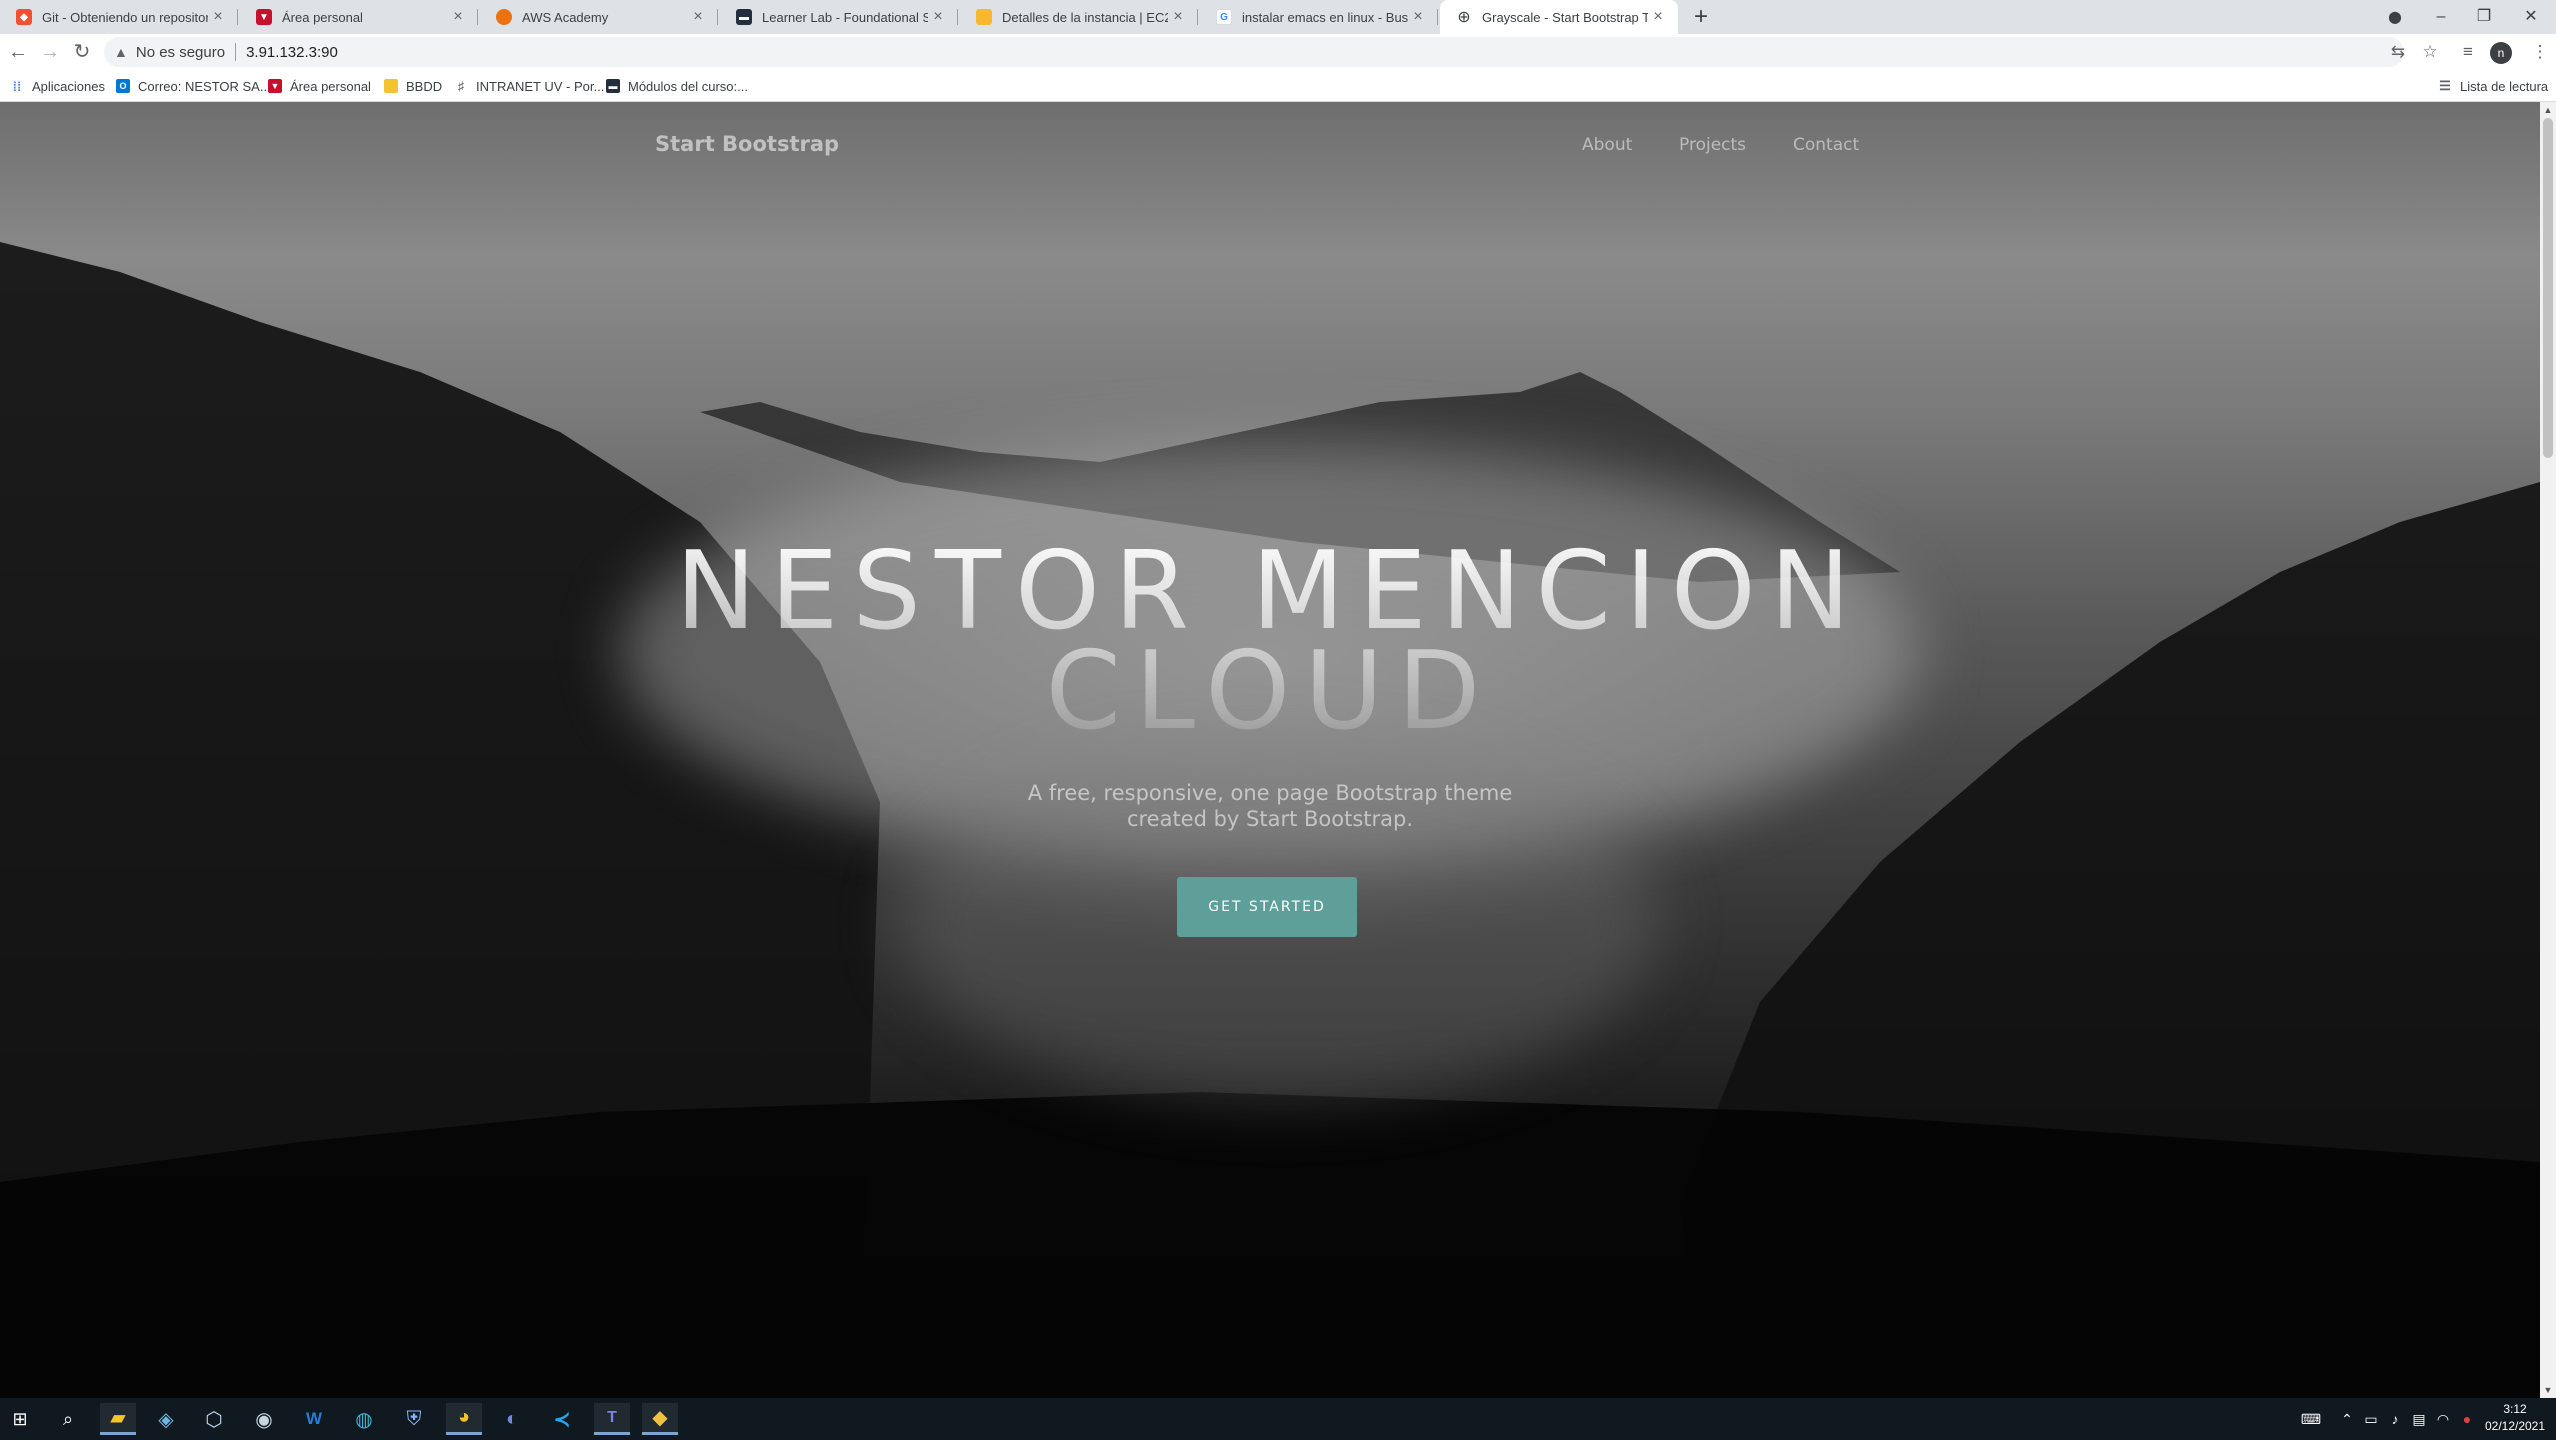 This screenshot has width=2556, height=1440. What do you see at coordinates (2548, 1390) in the screenshot?
I see `scroll-down-icon: ▼` at bounding box center [2548, 1390].